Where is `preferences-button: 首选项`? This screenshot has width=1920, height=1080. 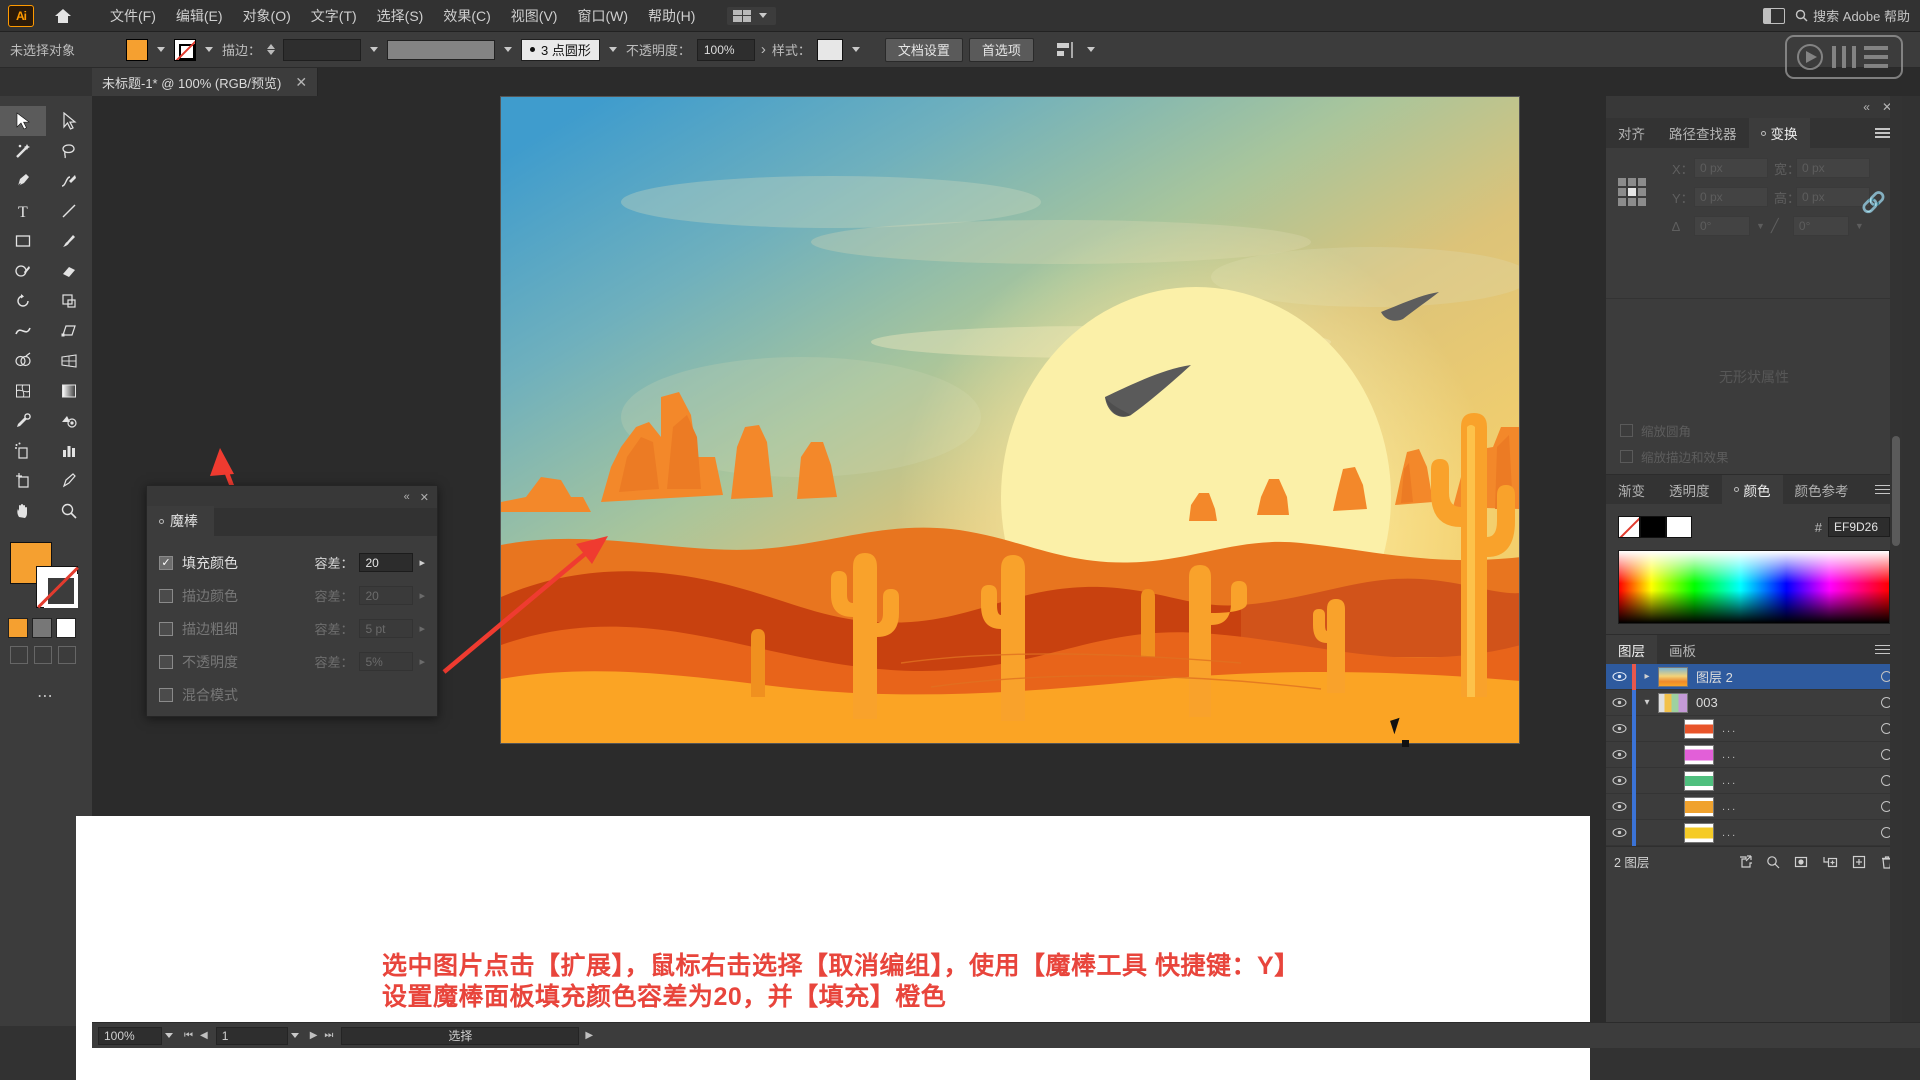 preferences-button: 首选项 is located at coordinates (1001, 49).